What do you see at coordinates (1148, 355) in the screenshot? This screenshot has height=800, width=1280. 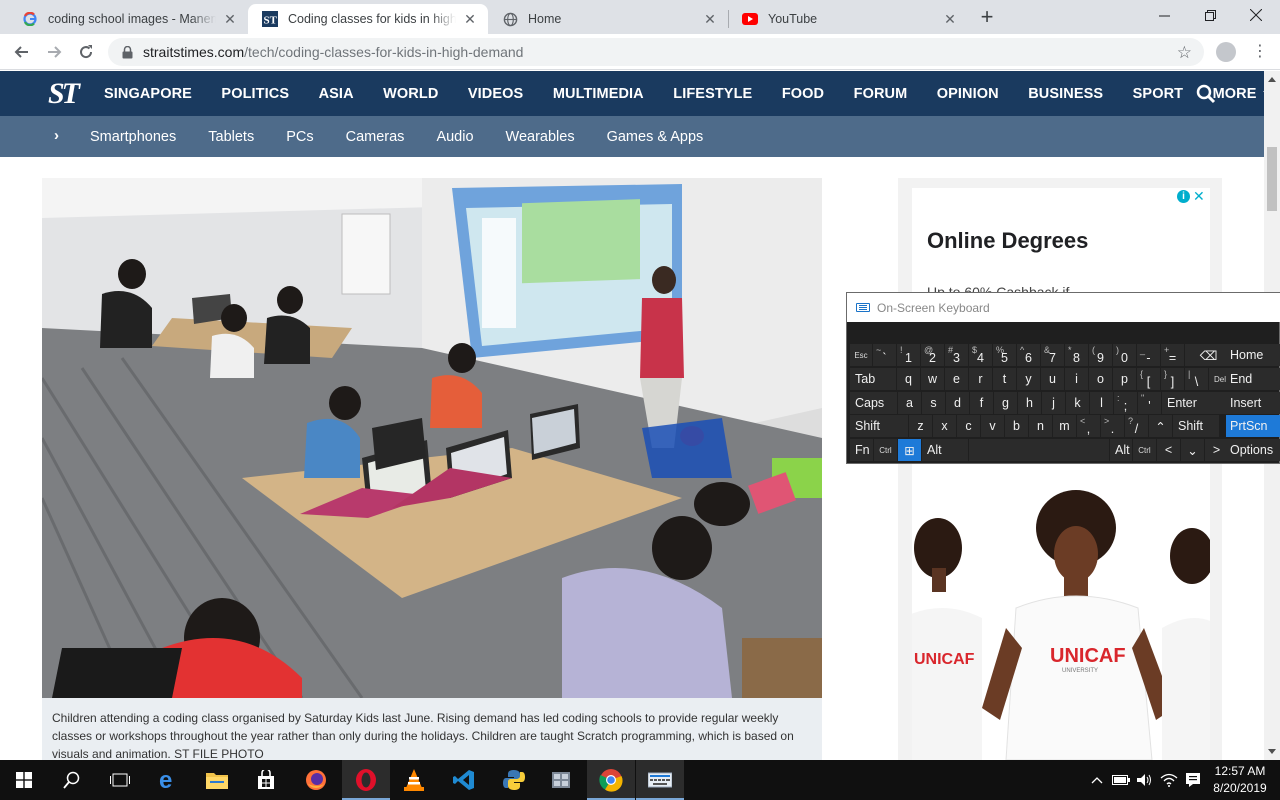 I see `osk-key: _ -` at bounding box center [1148, 355].